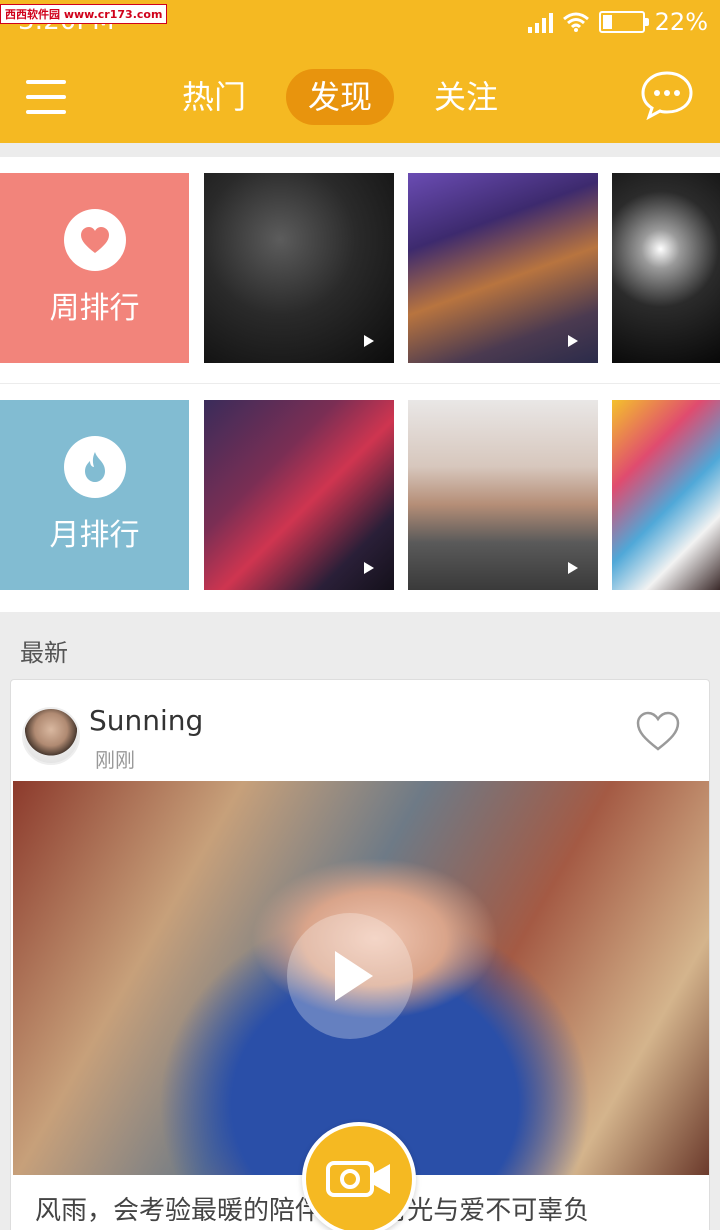 This screenshot has width=720, height=1230. I want to click on monthly-rank-tile: 月排行, so click(94, 495).